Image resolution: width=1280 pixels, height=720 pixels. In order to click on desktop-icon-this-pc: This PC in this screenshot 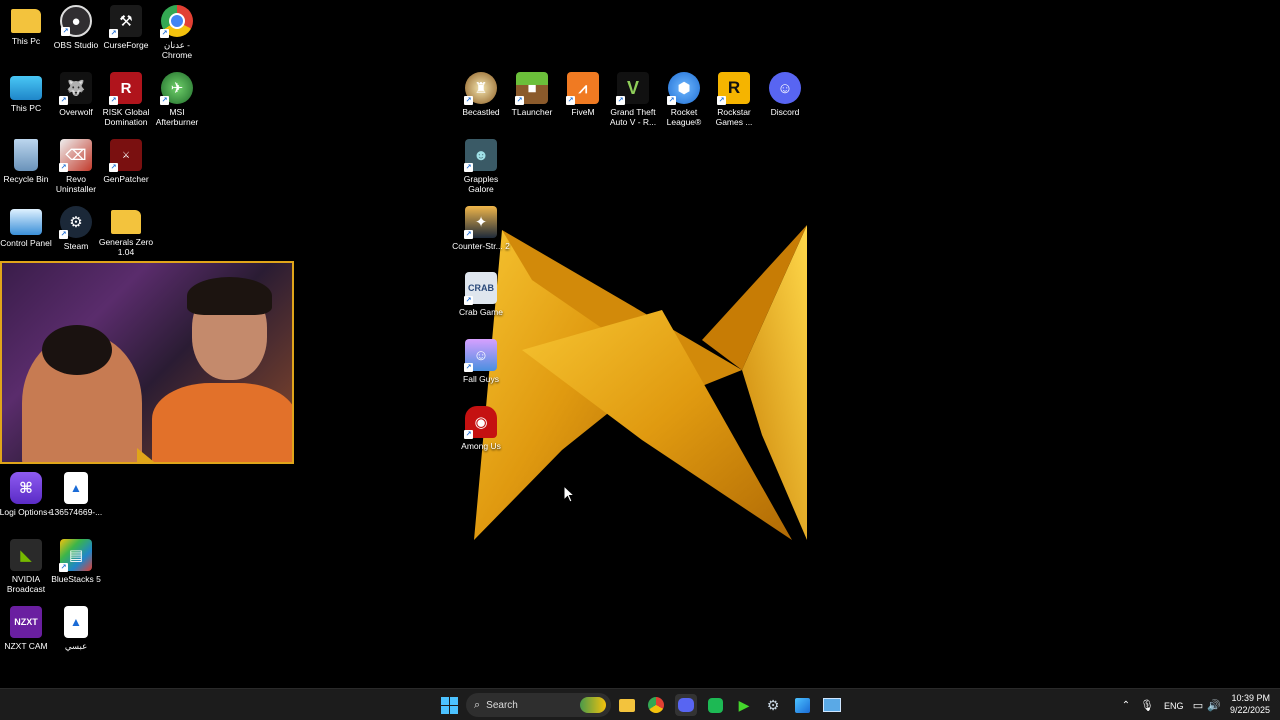, I will do `click(26, 92)`.